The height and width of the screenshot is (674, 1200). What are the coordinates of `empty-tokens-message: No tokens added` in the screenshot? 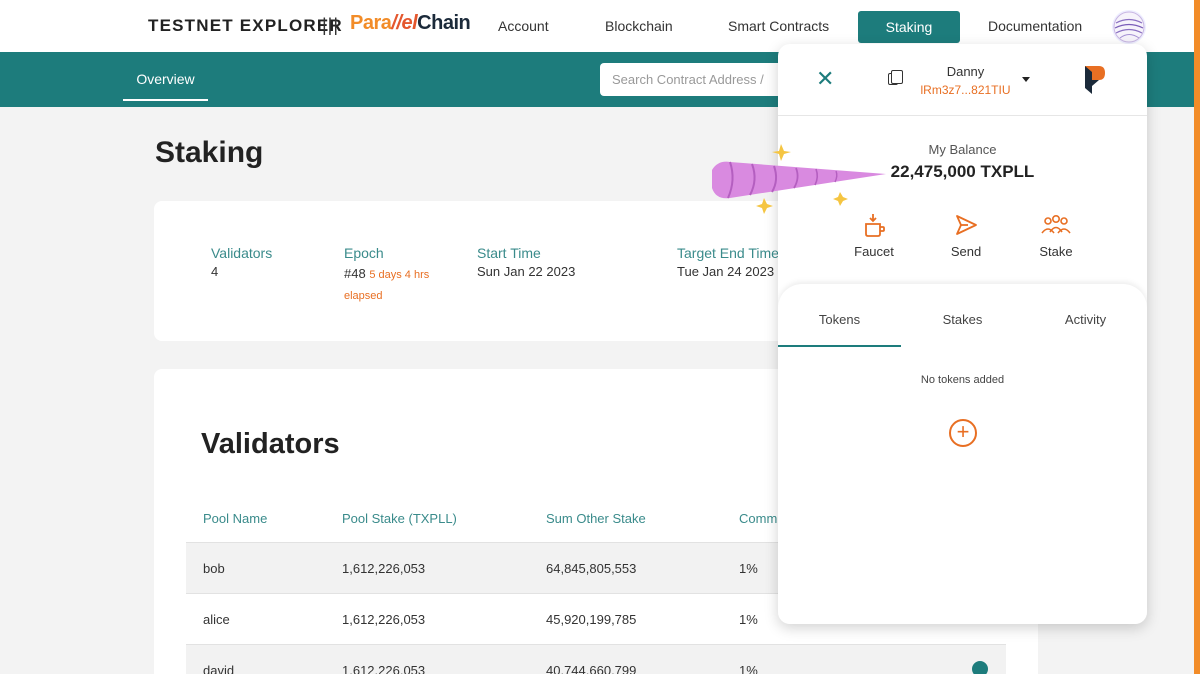 It's located at (962, 380).